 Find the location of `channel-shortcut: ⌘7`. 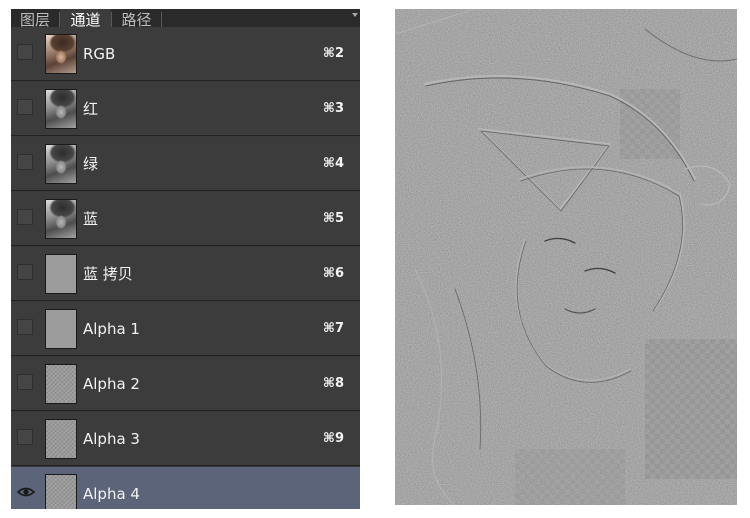

channel-shortcut: ⌘7 is located at coordinates (333, 328).